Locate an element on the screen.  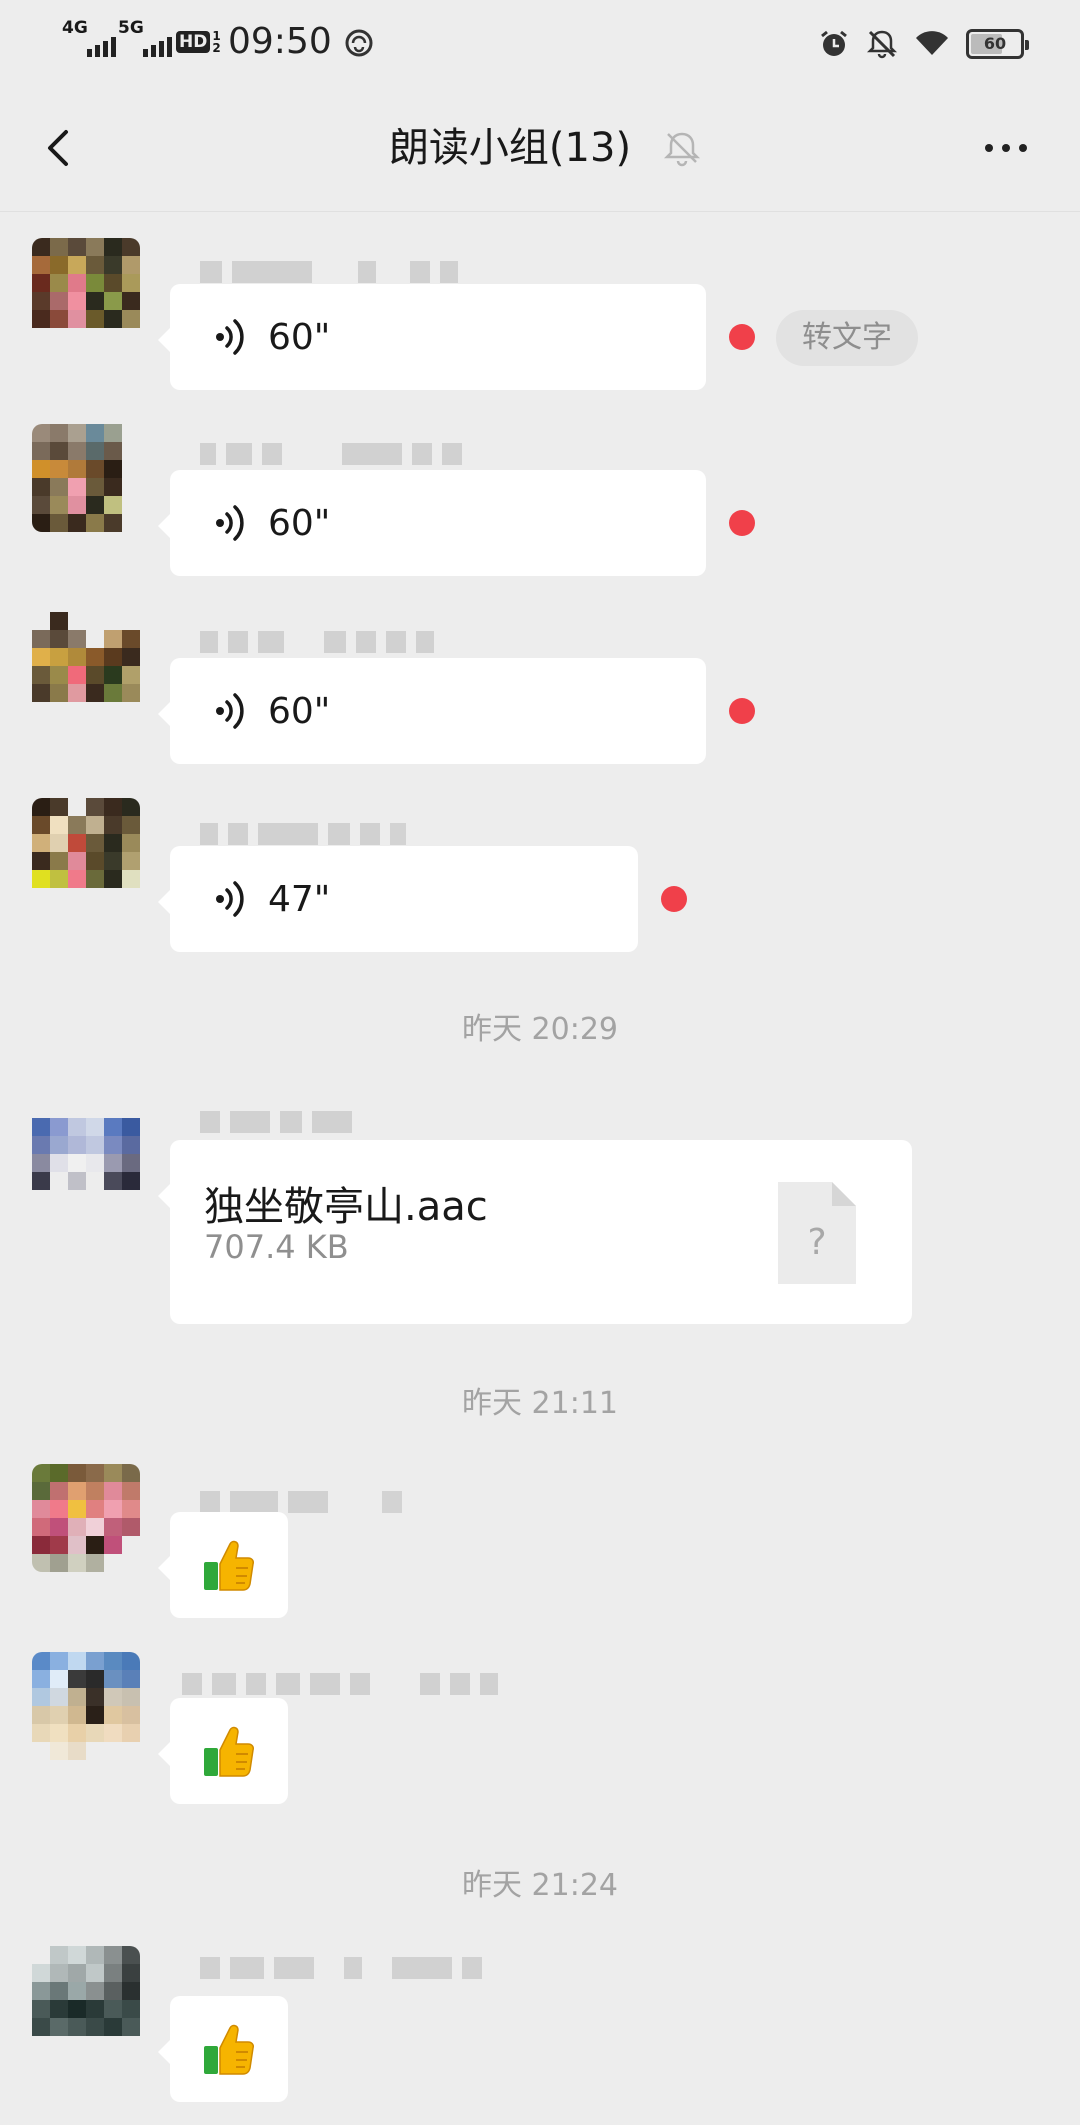
status-time: 09:50 is located at coordinates (280, 41).